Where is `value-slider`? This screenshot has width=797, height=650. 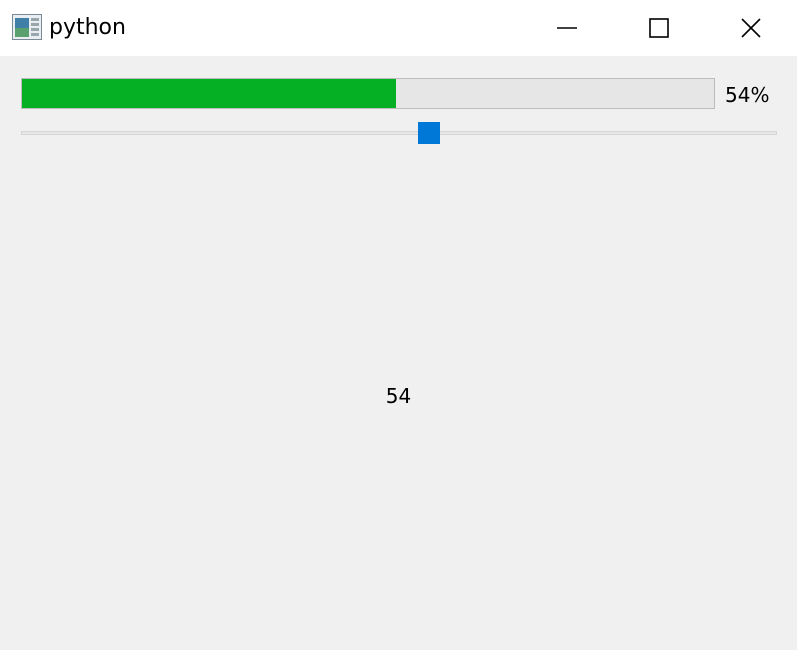
value-slider is located at coordinates (399, 133).